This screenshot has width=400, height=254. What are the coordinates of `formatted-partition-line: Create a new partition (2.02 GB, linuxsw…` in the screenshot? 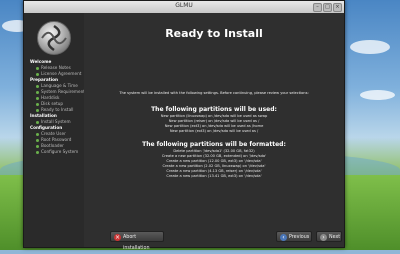 It's located at (214, 166).